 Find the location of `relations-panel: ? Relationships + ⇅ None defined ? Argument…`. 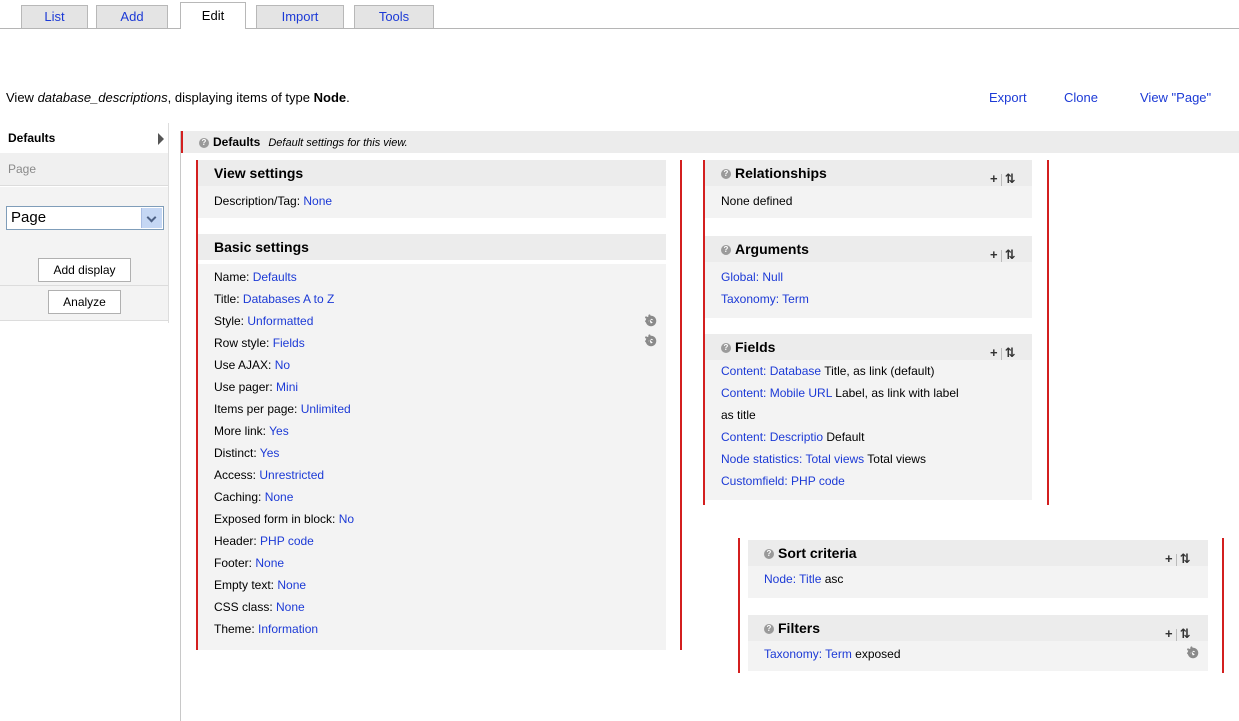

relations-panel: ? Relationships + ⇅ None defined ? Argument… is located at coordinates (876, 332).